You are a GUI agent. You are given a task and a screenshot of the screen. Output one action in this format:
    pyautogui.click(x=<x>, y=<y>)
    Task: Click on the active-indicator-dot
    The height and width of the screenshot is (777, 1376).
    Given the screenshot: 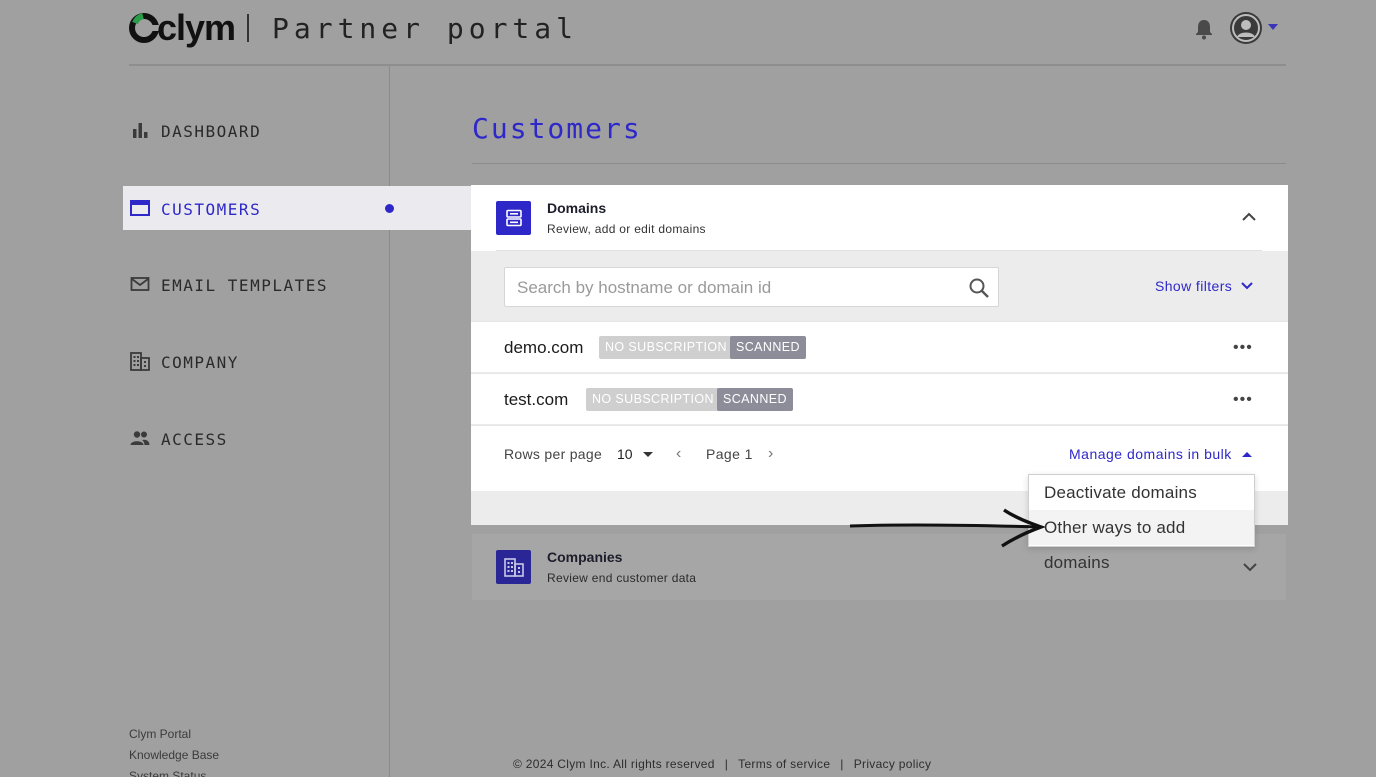 What is the action you would take?
    pyautogui.click(x=389, y=208)
    